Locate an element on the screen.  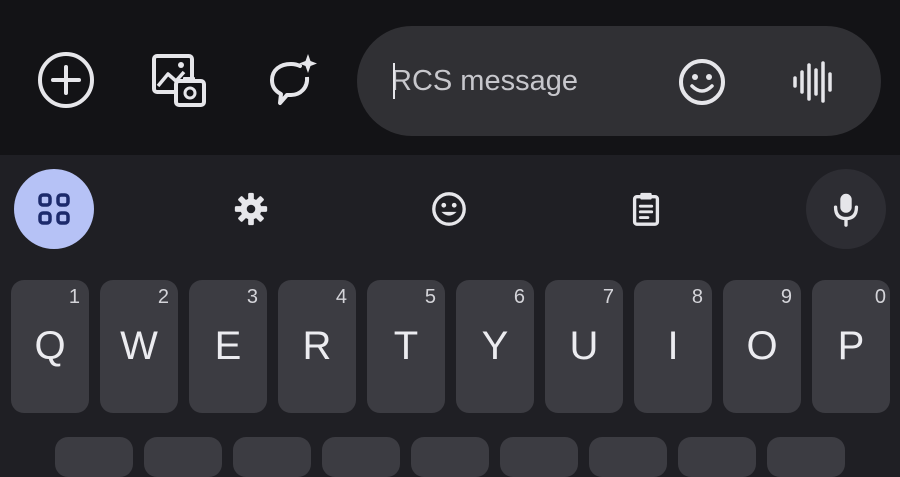
key-letter: Q is located at coordinates (50, 346).